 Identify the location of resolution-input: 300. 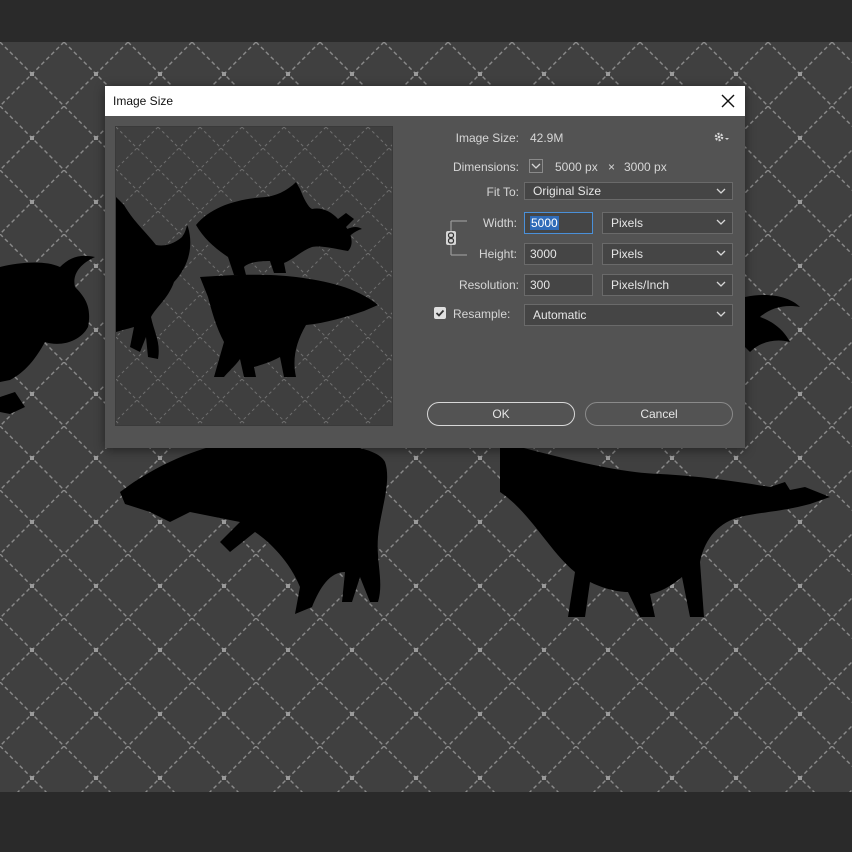
(558, 285).